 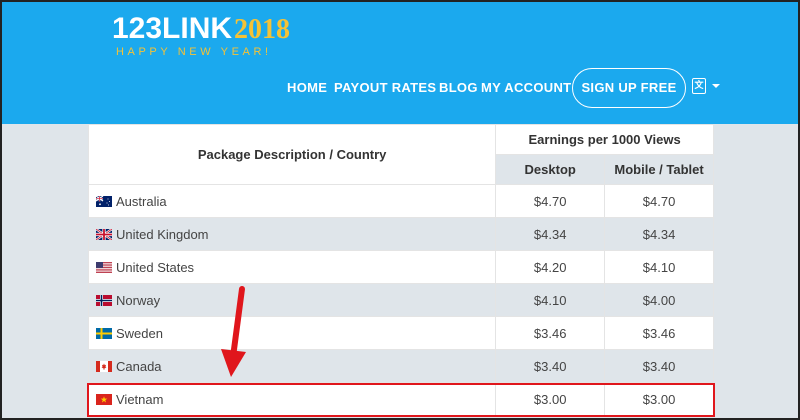 What do you see at coordinates (292, 267) in the screenshot?
I see `country-cell: United States` at bounding box center [292, 267].